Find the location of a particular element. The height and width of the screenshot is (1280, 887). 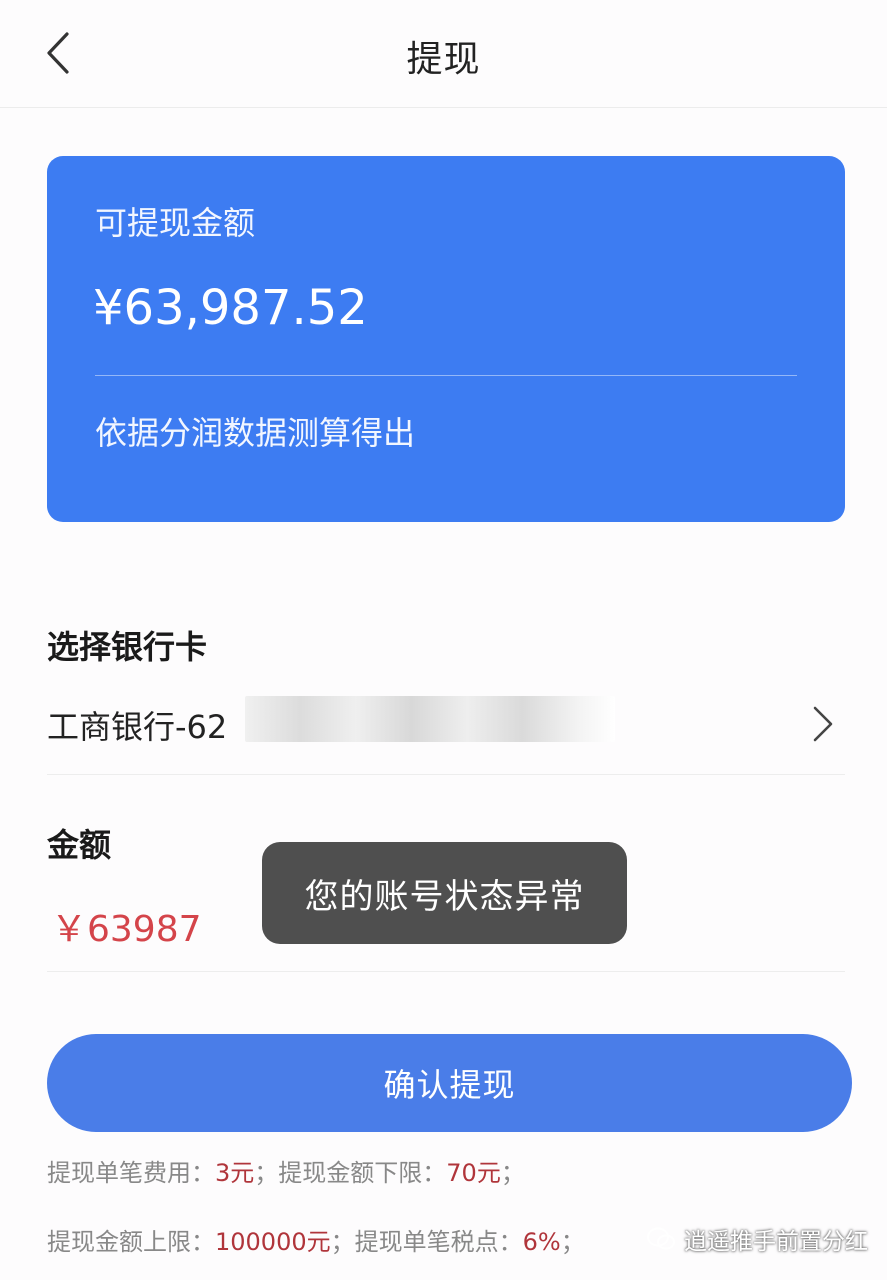

bank-card-selector: 工商银行-62 is located at coordinates (446, 722).